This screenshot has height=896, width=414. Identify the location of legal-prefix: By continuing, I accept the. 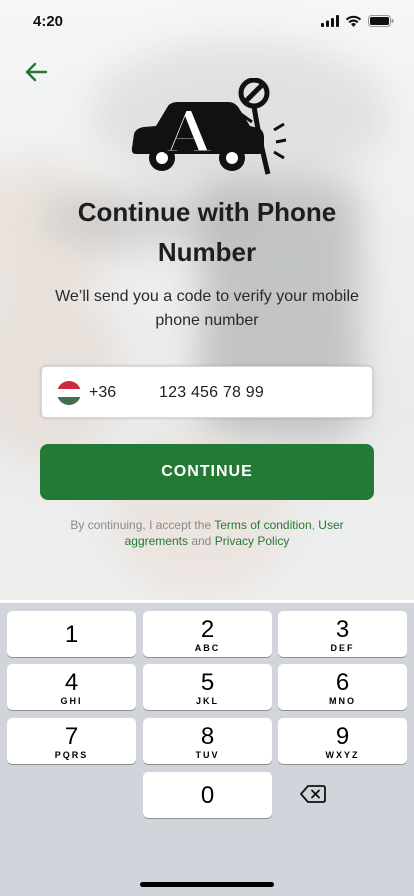
(142, 525).